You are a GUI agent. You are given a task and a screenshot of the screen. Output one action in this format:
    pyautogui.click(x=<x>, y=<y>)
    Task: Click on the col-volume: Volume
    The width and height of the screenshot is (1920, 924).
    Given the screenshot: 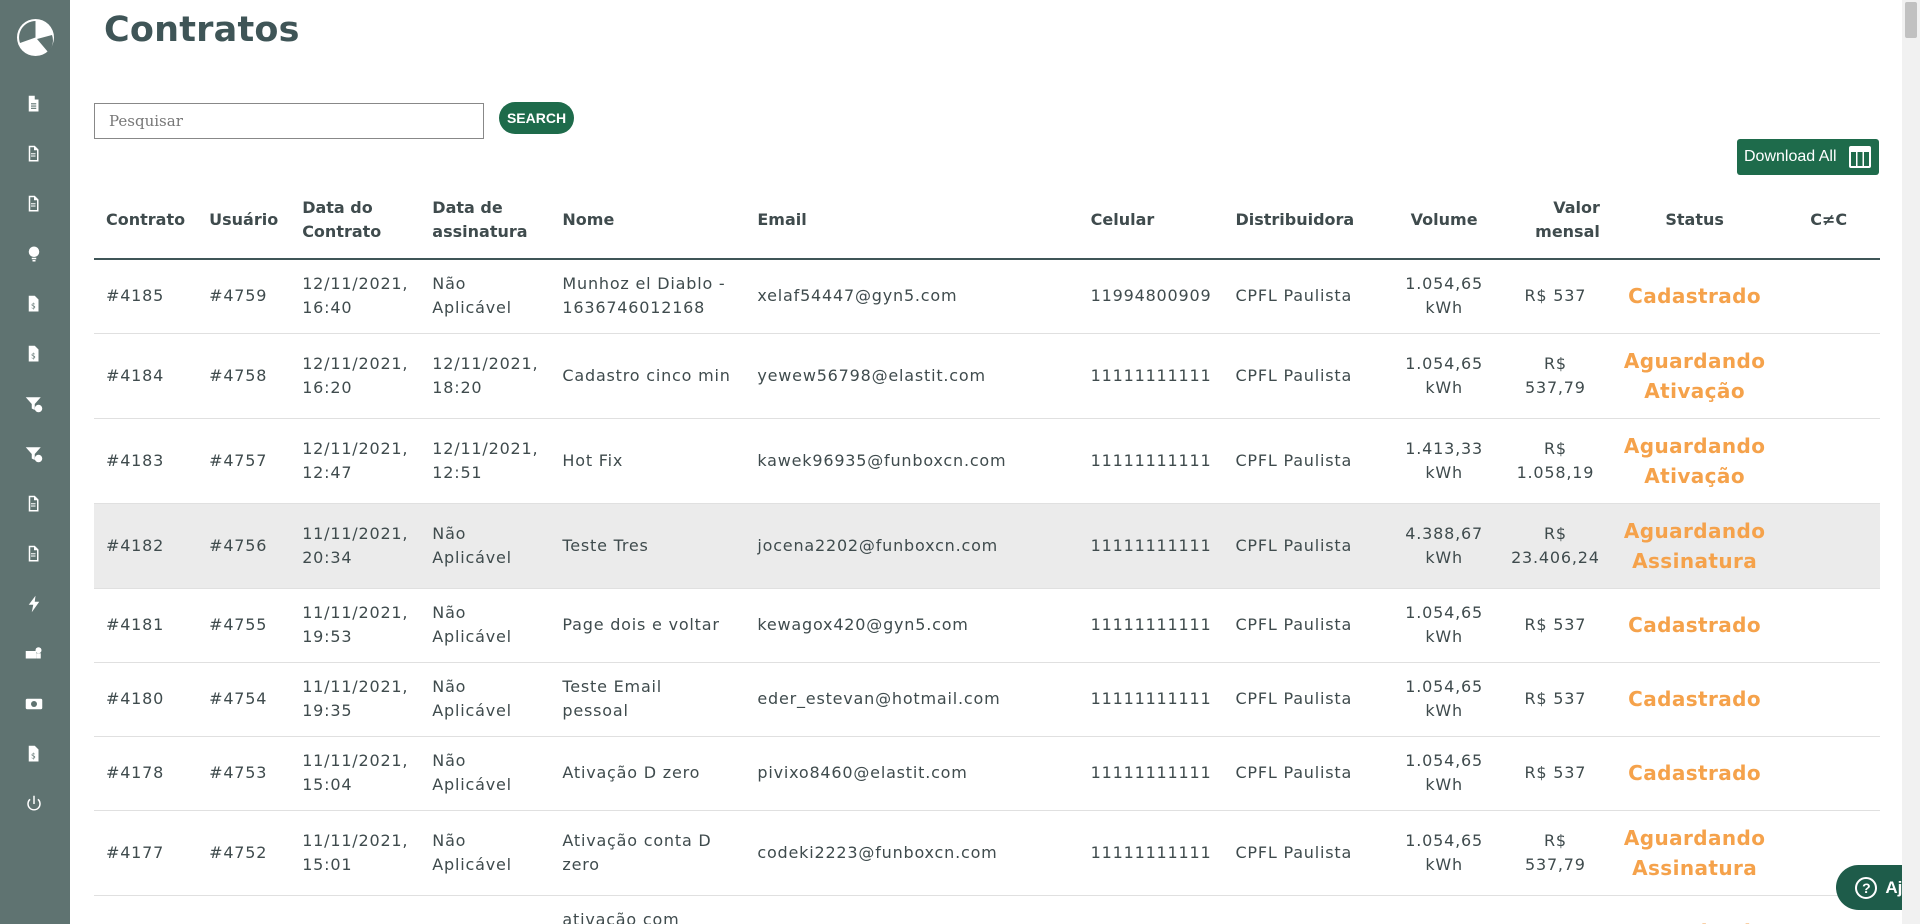 What is the action you would take?
    pyautogui.click(x=1444, y=221)
    